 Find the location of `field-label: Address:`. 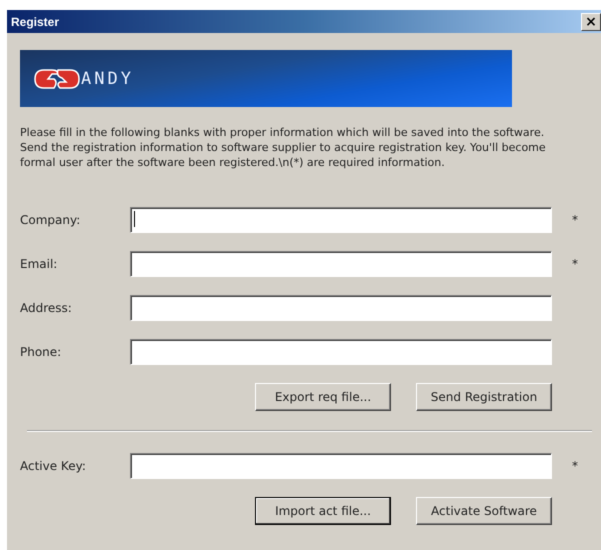

field-label: Address: is located at coordinates (46, 308).